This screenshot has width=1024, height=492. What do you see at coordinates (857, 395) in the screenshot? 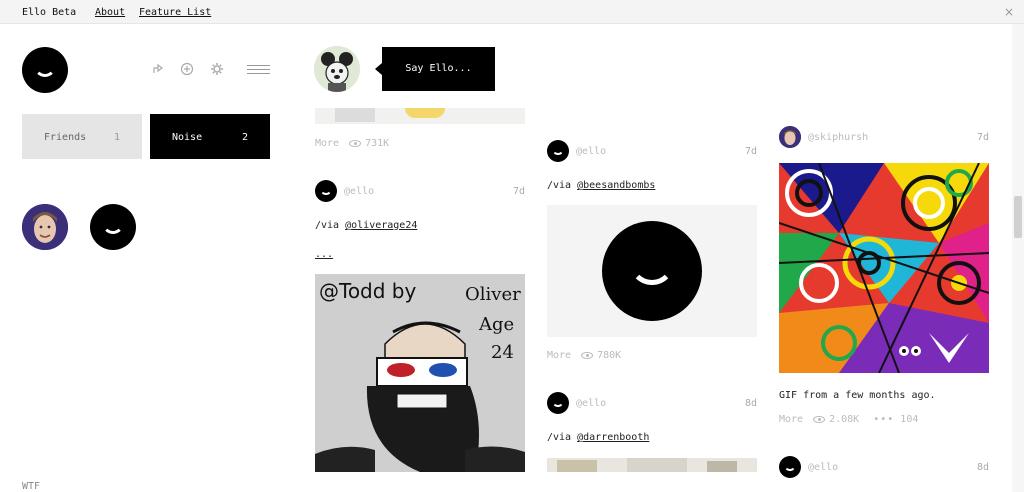
I see `post-caption: GIF from a few months ago.` at bounding box center [857, 395].